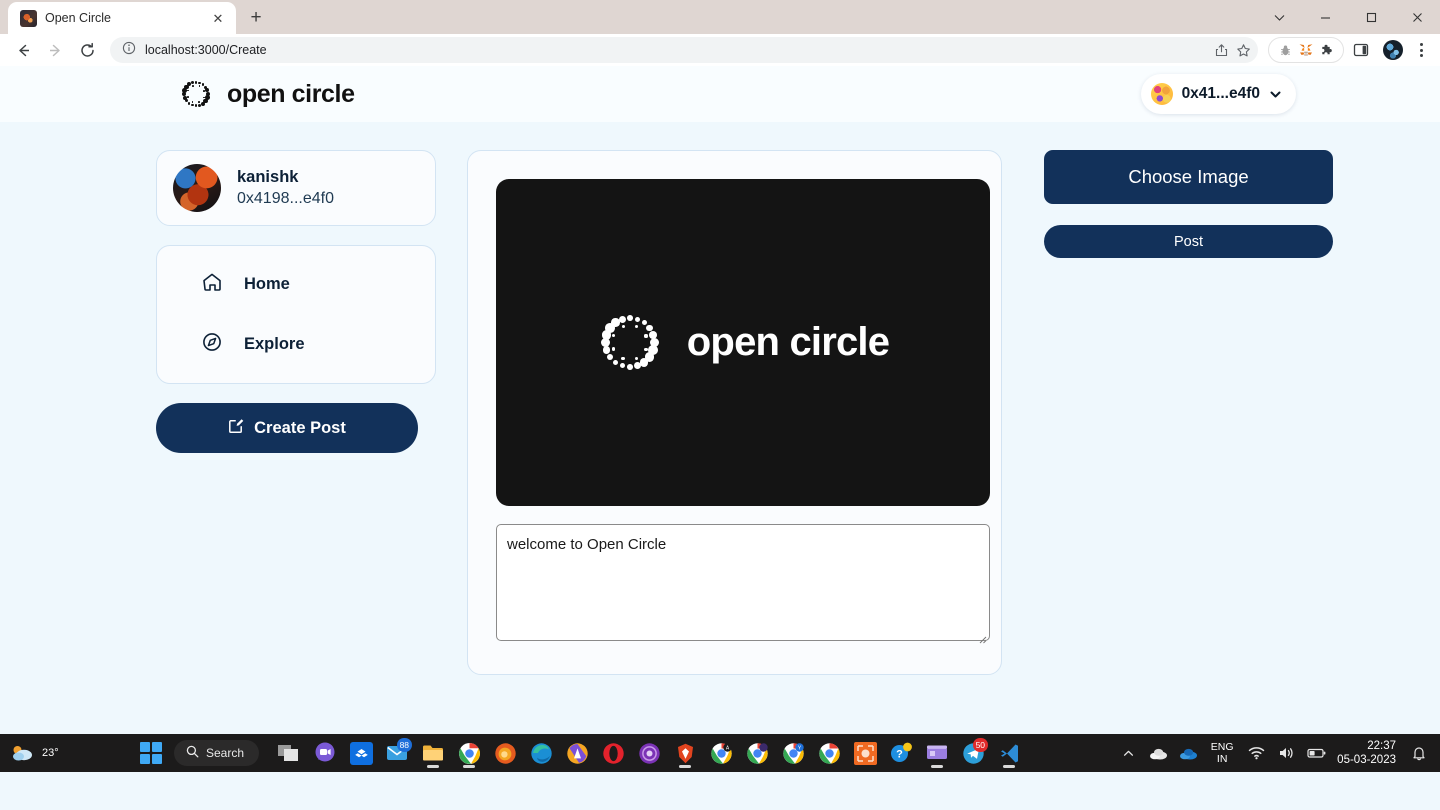 The width and height of the screenshot is (1440, 810). I want to click on url-text: localhost:3000/Create, so click(206, 50).